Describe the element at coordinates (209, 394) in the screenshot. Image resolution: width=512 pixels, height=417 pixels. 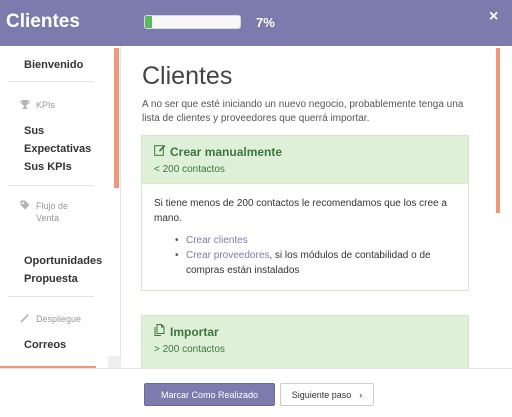
I see `mark-done-button: Marcar Como Realizado` at that location.